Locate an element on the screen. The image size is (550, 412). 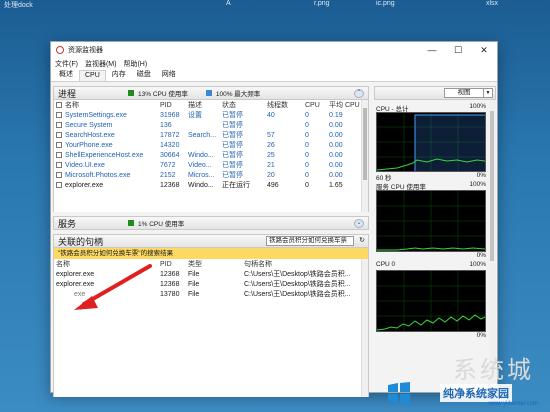
tab-overview: 概述 is located at coordinates (66, 74).